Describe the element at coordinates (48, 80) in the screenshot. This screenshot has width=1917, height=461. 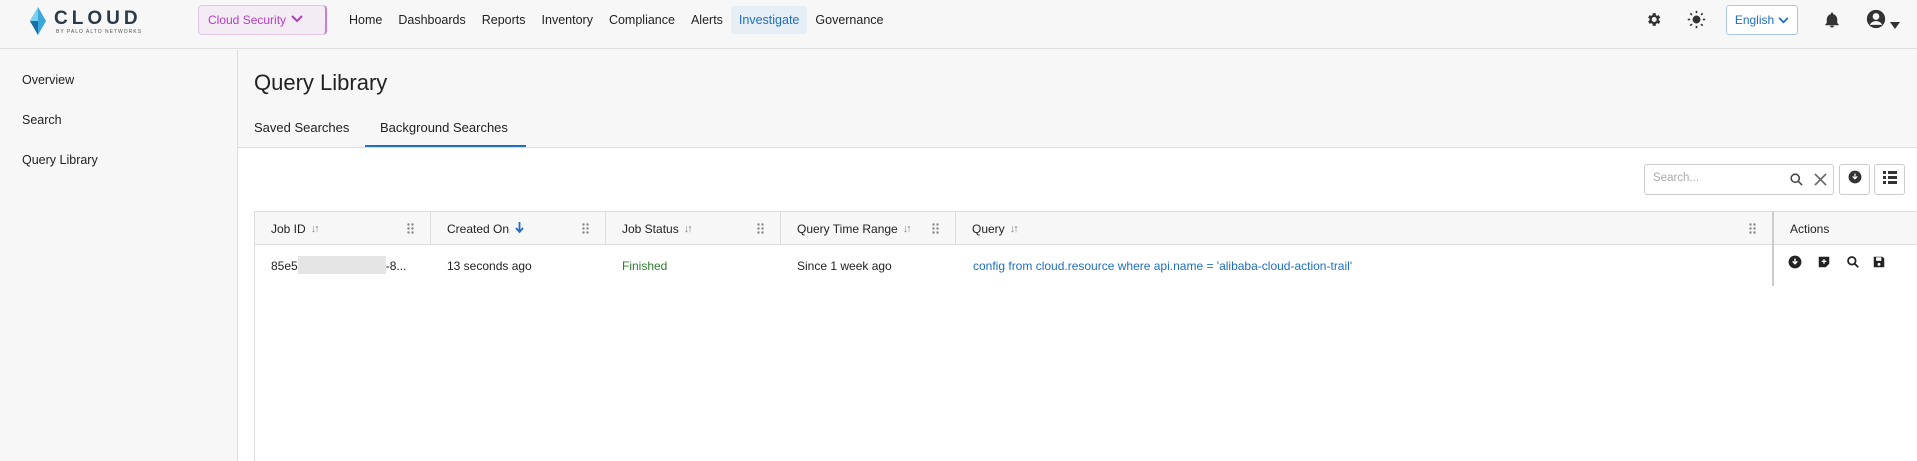
I see `sidebar-item-overview: Overview` at that location.